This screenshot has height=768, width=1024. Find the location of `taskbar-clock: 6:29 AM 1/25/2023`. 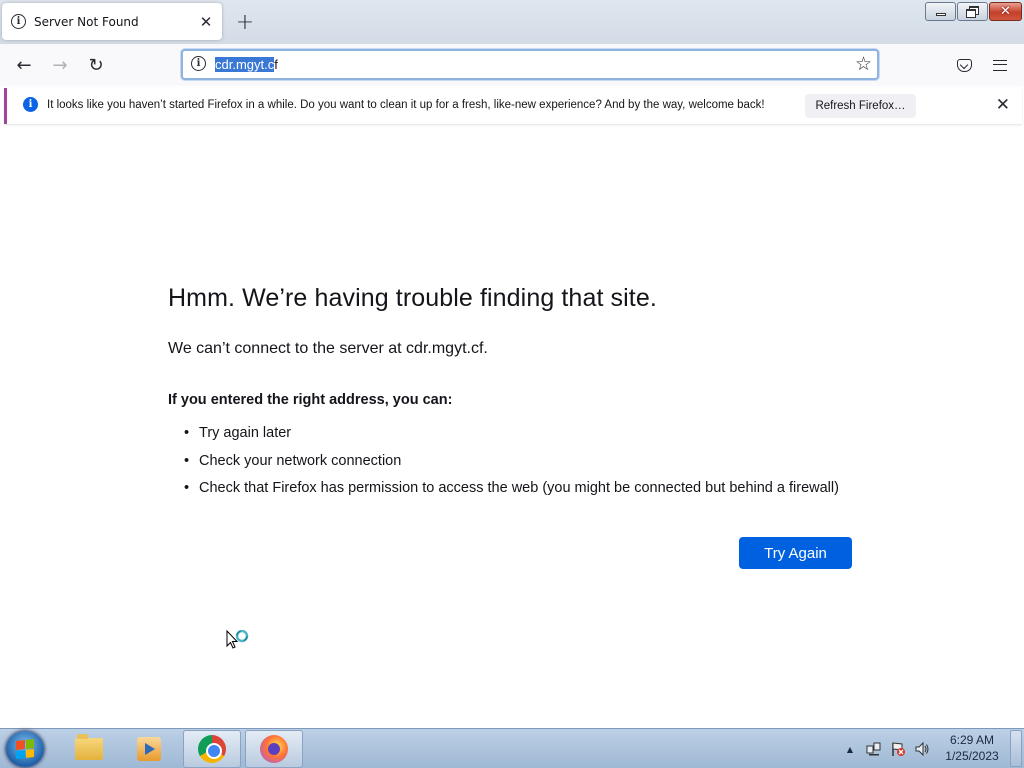

taskbar-clock: 6:29 AM 1/25/2023 is located at coordinates (972, 748).